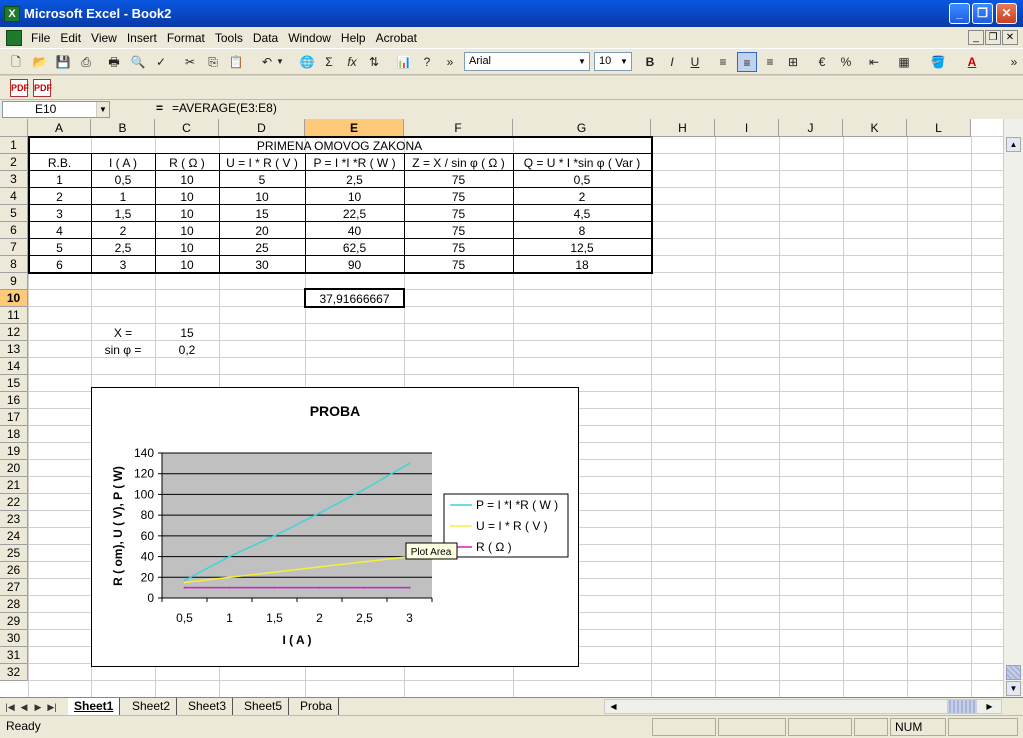  I want to click on align-center-icon: ≡, so click(747, 62).